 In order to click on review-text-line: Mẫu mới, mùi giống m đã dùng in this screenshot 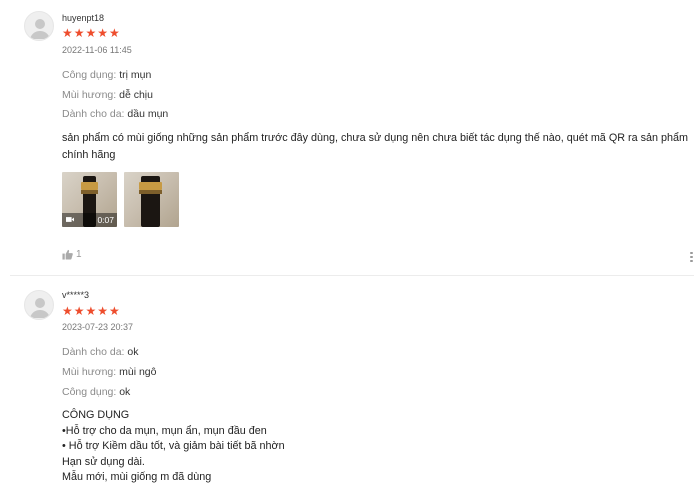, I will do `click(137, 477)`.